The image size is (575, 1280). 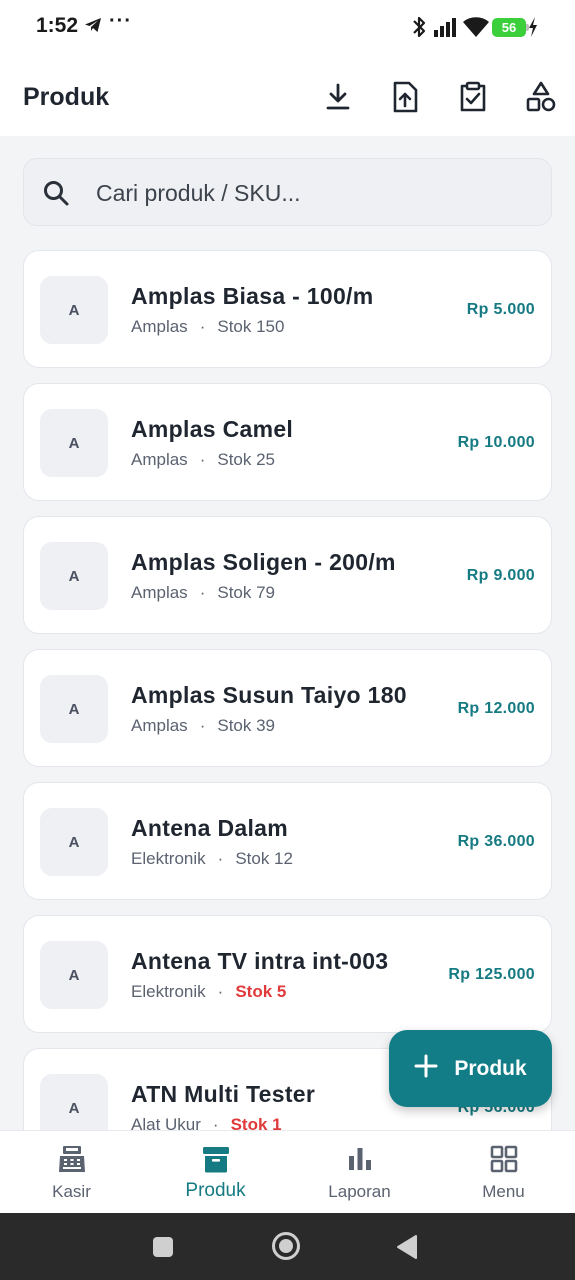 What do you see at coordinates (206, 1122) in the screenshot?
I see `product-meta: Alat Ukur · Stok 1` at bounding box center [206, 1122].